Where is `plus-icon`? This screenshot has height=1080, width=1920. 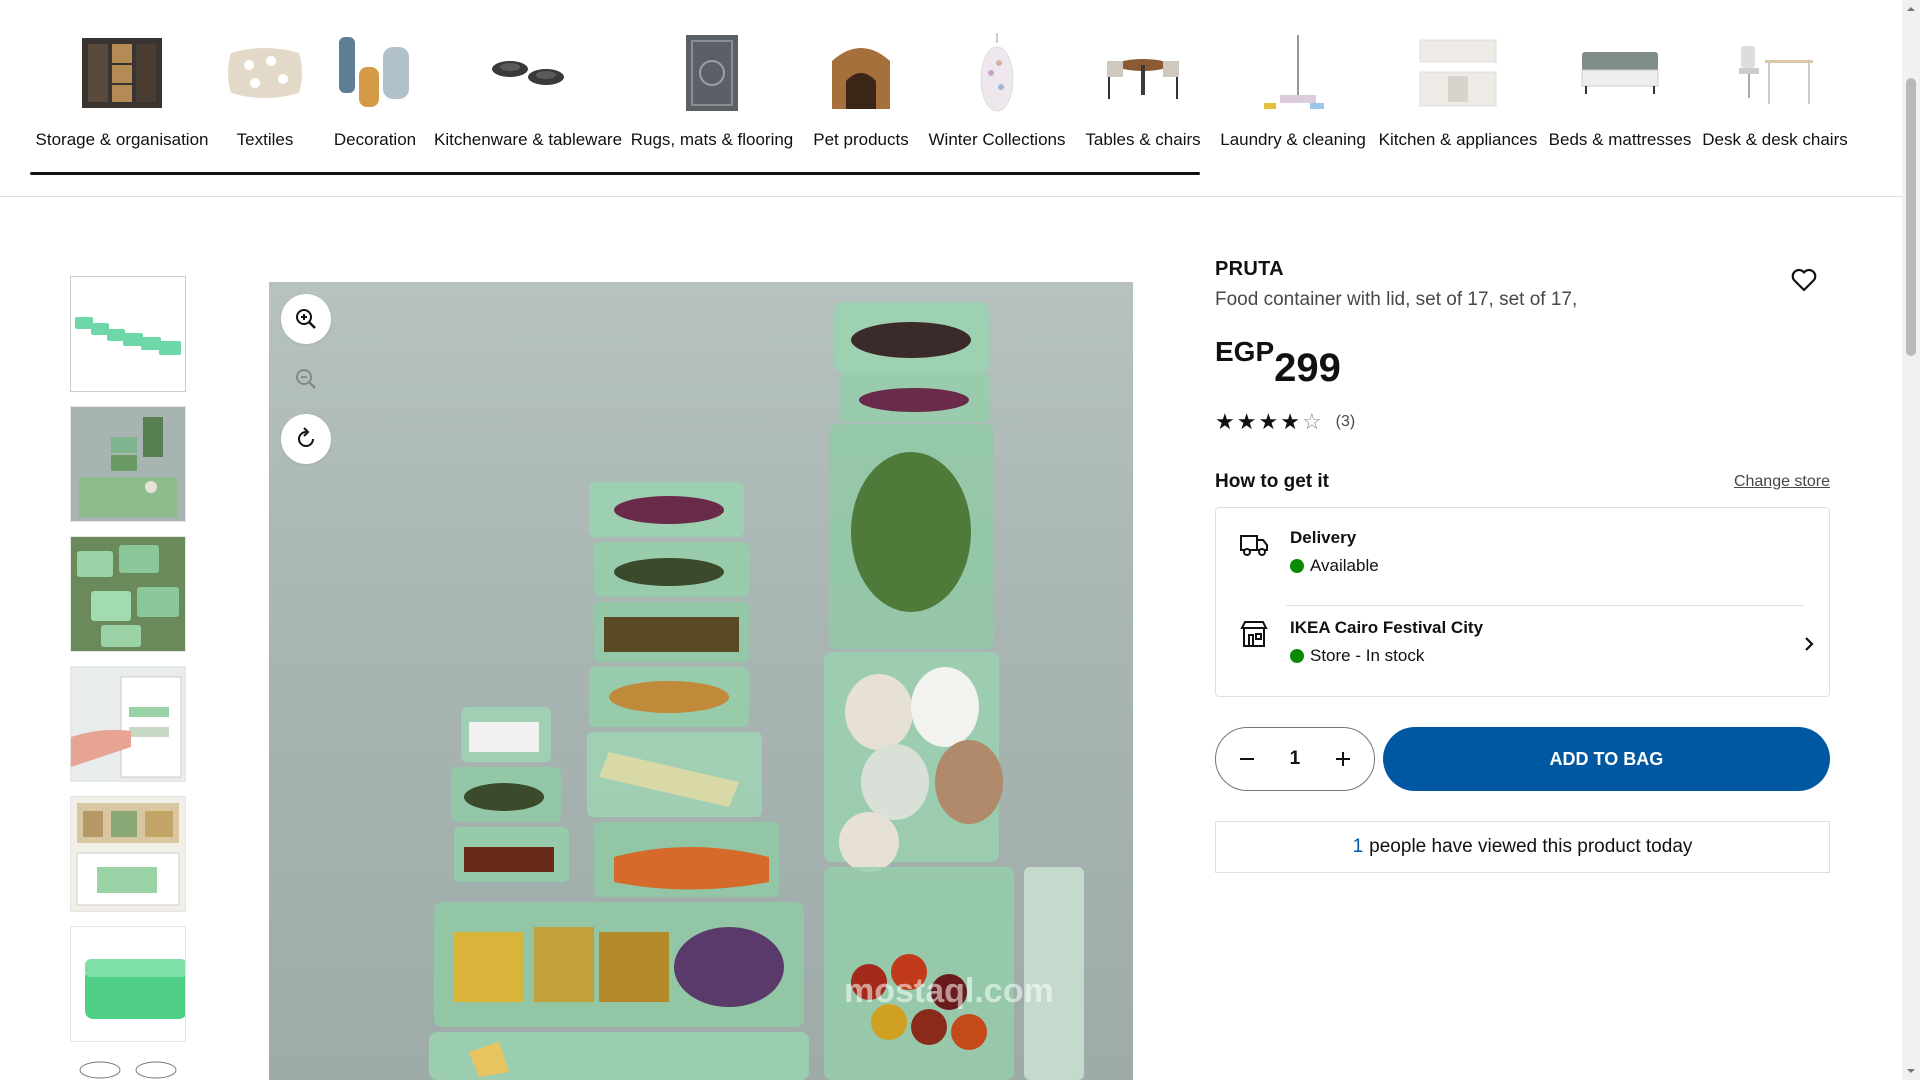 plus-icon is located at coordinates (1342, 759).